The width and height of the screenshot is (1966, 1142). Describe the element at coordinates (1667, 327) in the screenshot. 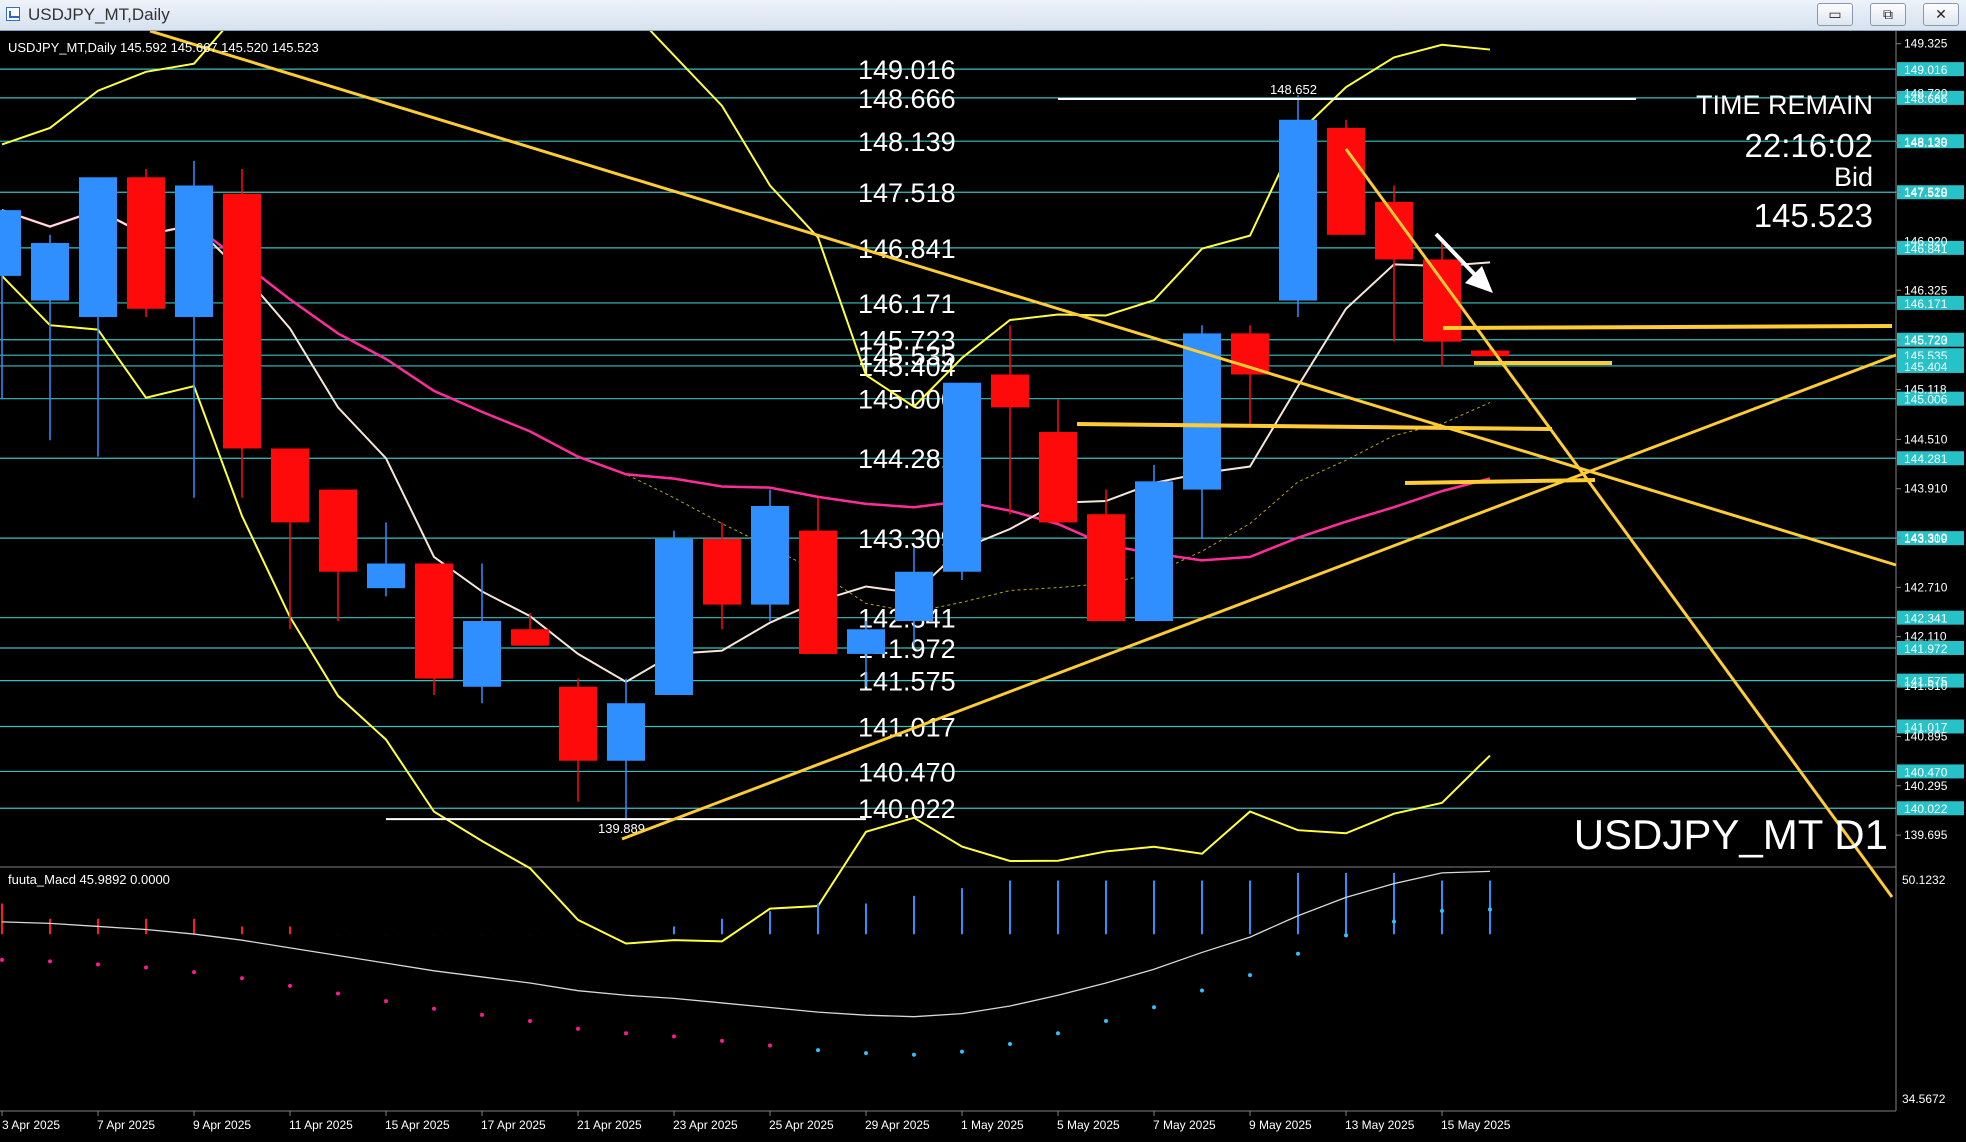

I see `resistance-line` at that location.